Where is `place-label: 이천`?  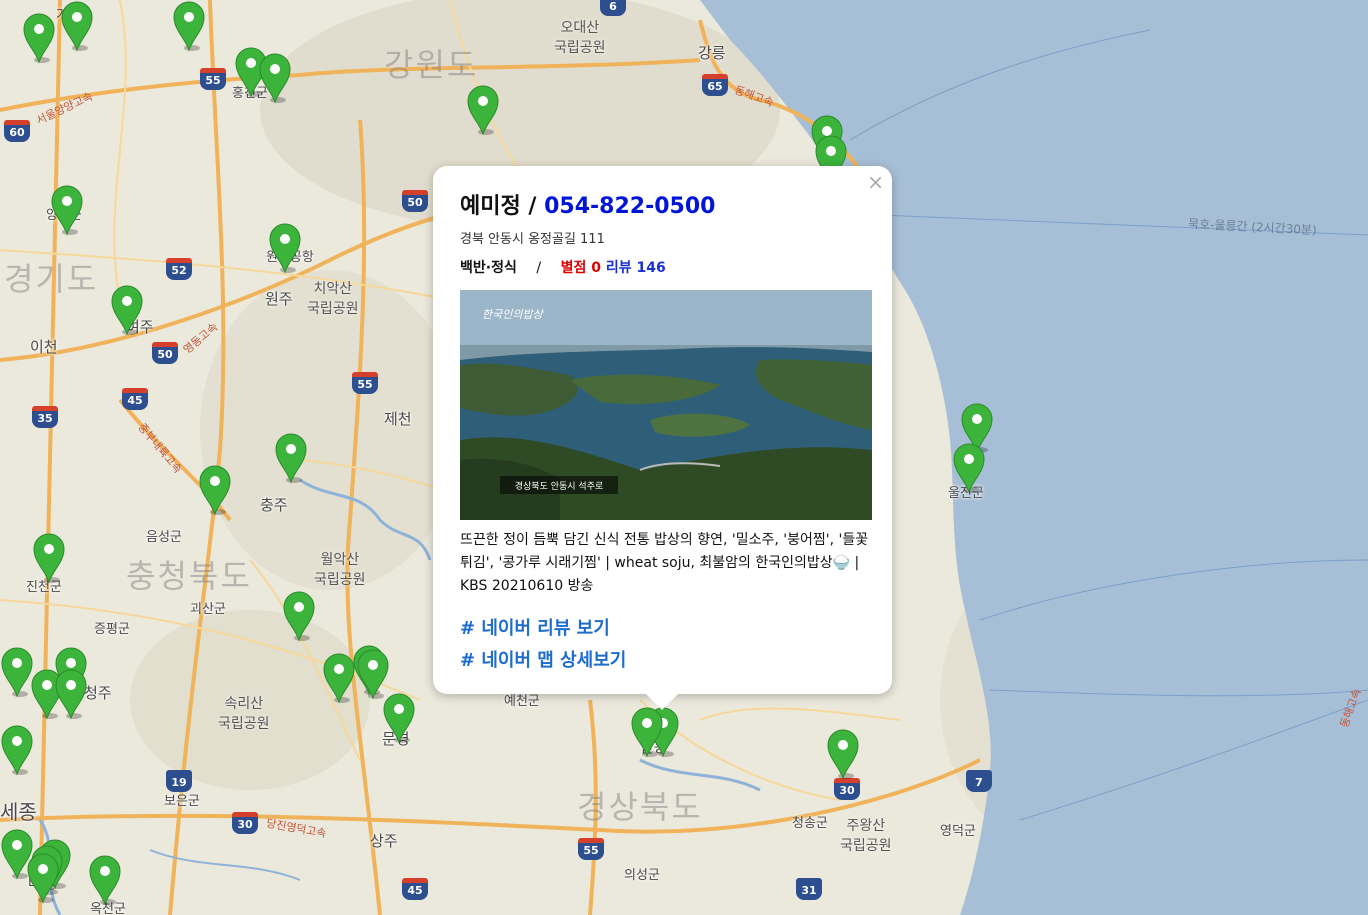
place-label: 이천 is located at coordinates (44, 347).